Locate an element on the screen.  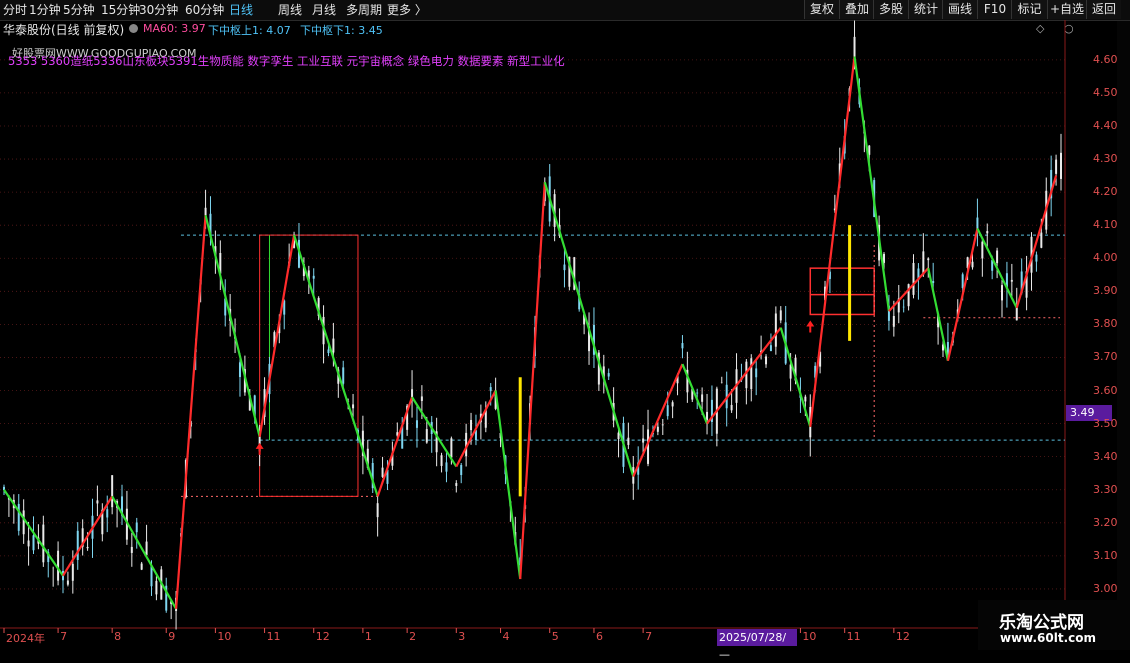
y-tick-label: 3.00 is located at coordinates (1105, 588).